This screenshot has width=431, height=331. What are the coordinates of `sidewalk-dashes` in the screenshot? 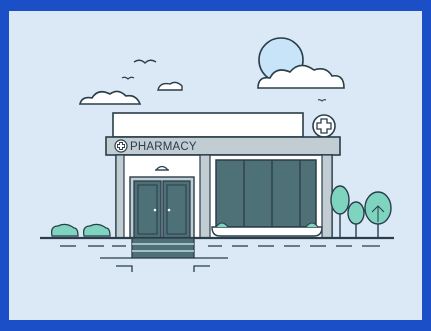 It's located at (220, 252).